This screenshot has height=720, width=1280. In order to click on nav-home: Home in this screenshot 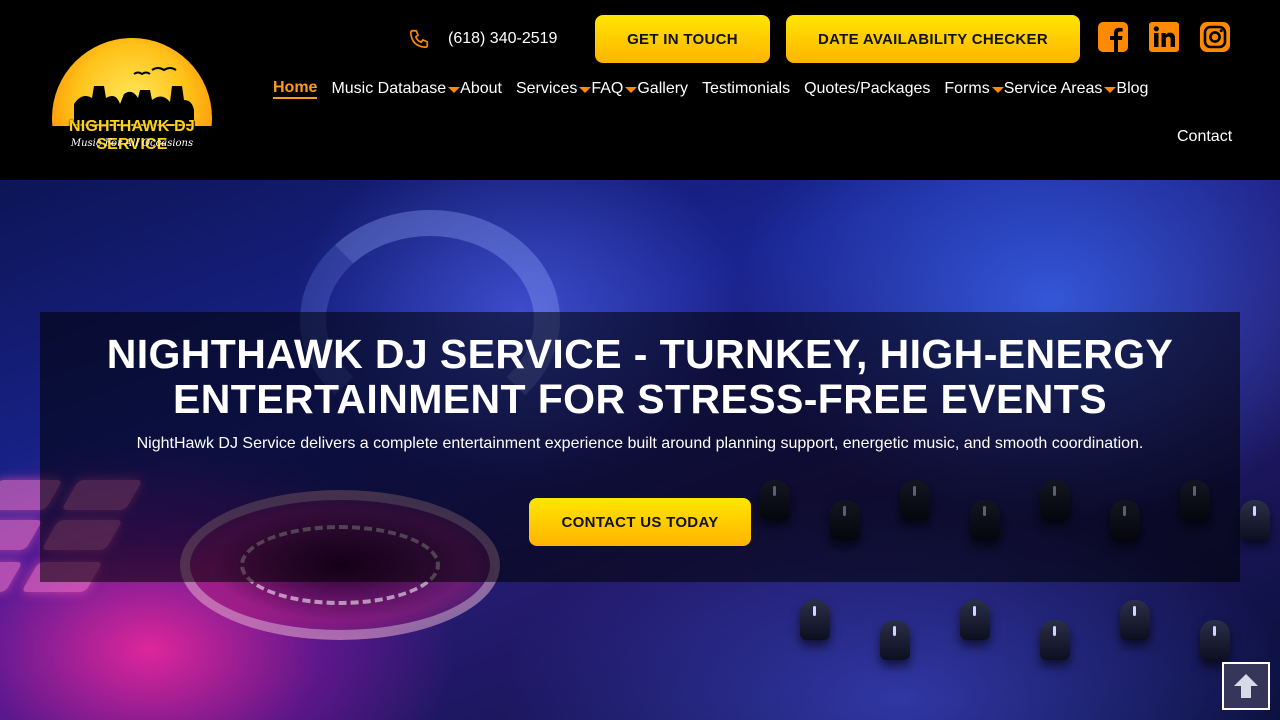, I will do `click(295, 89)`.